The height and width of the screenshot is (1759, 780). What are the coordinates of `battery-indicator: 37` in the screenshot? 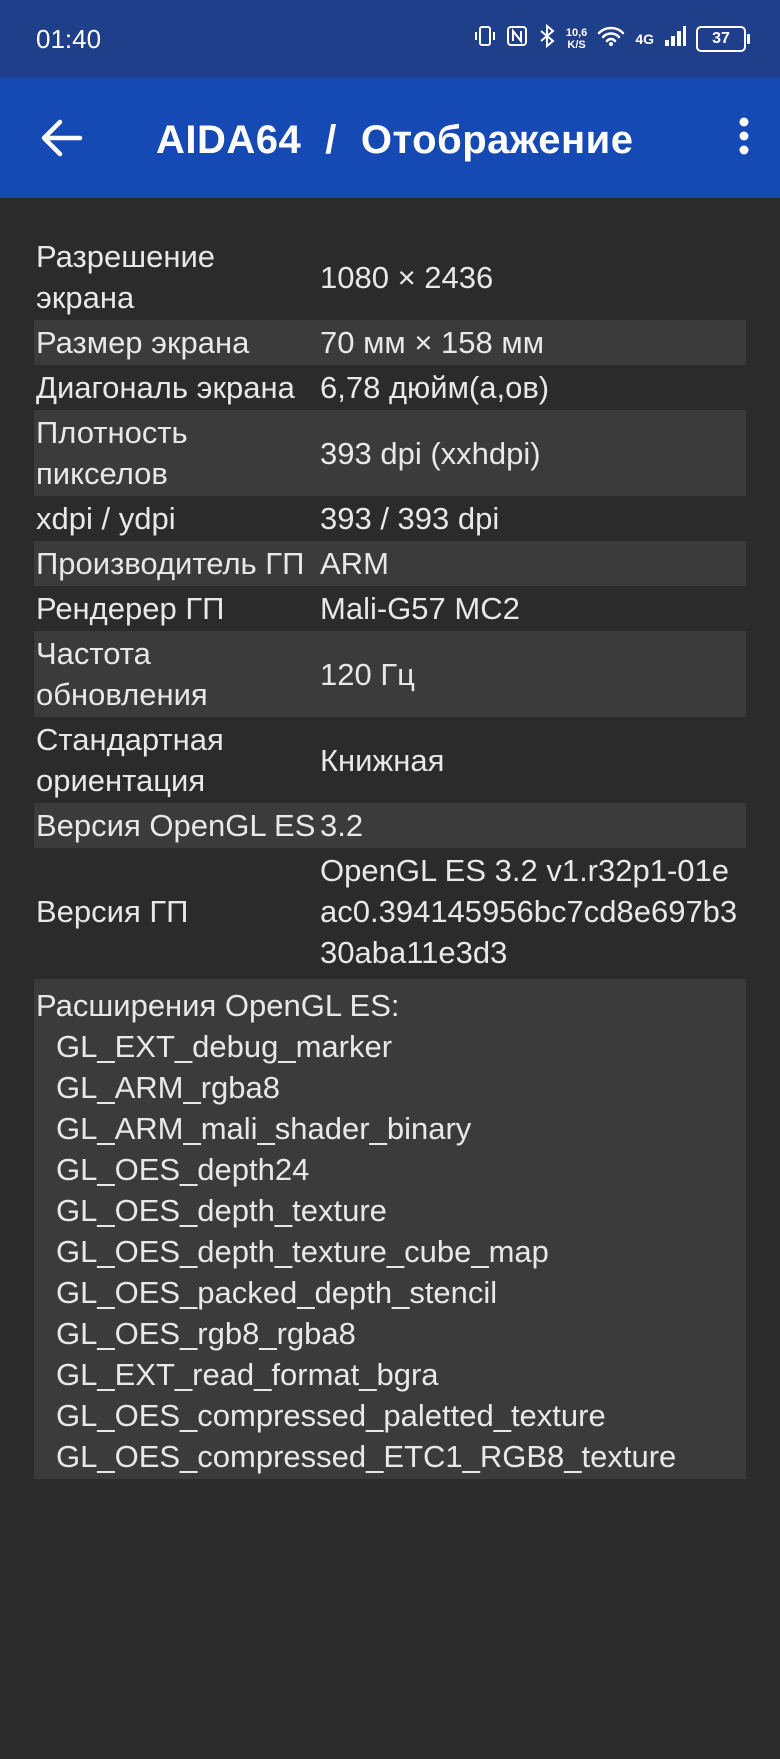 It's located at (723, 39).